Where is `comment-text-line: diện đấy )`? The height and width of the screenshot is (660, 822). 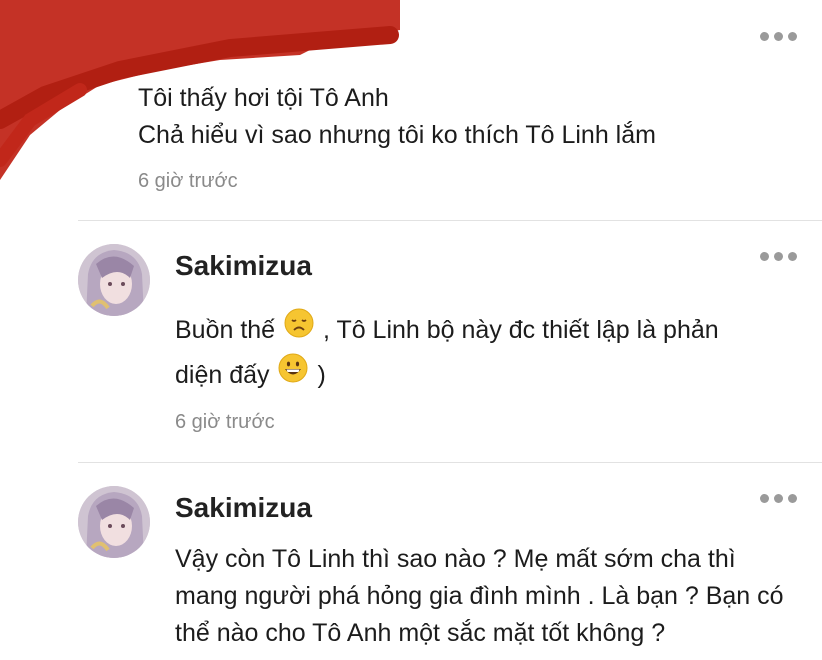 comment-text-line: diện đấy ) is located at coordinates (250, 375).